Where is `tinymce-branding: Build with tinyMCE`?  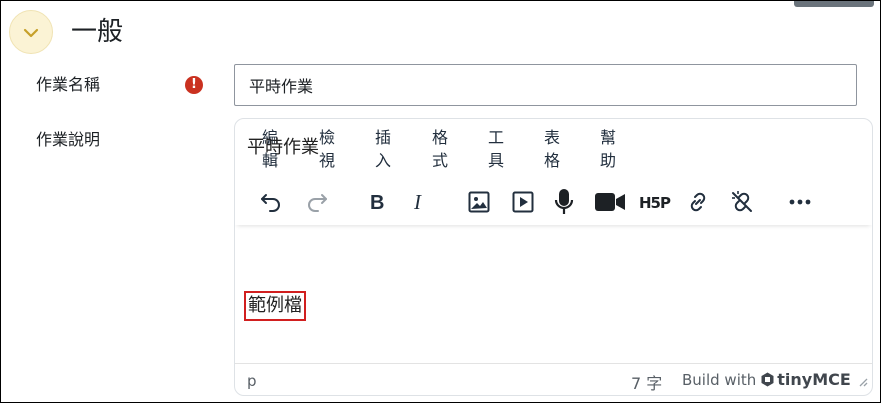 tinymce-branding: Build with tinyMCE is located at coordinates (766, 380).